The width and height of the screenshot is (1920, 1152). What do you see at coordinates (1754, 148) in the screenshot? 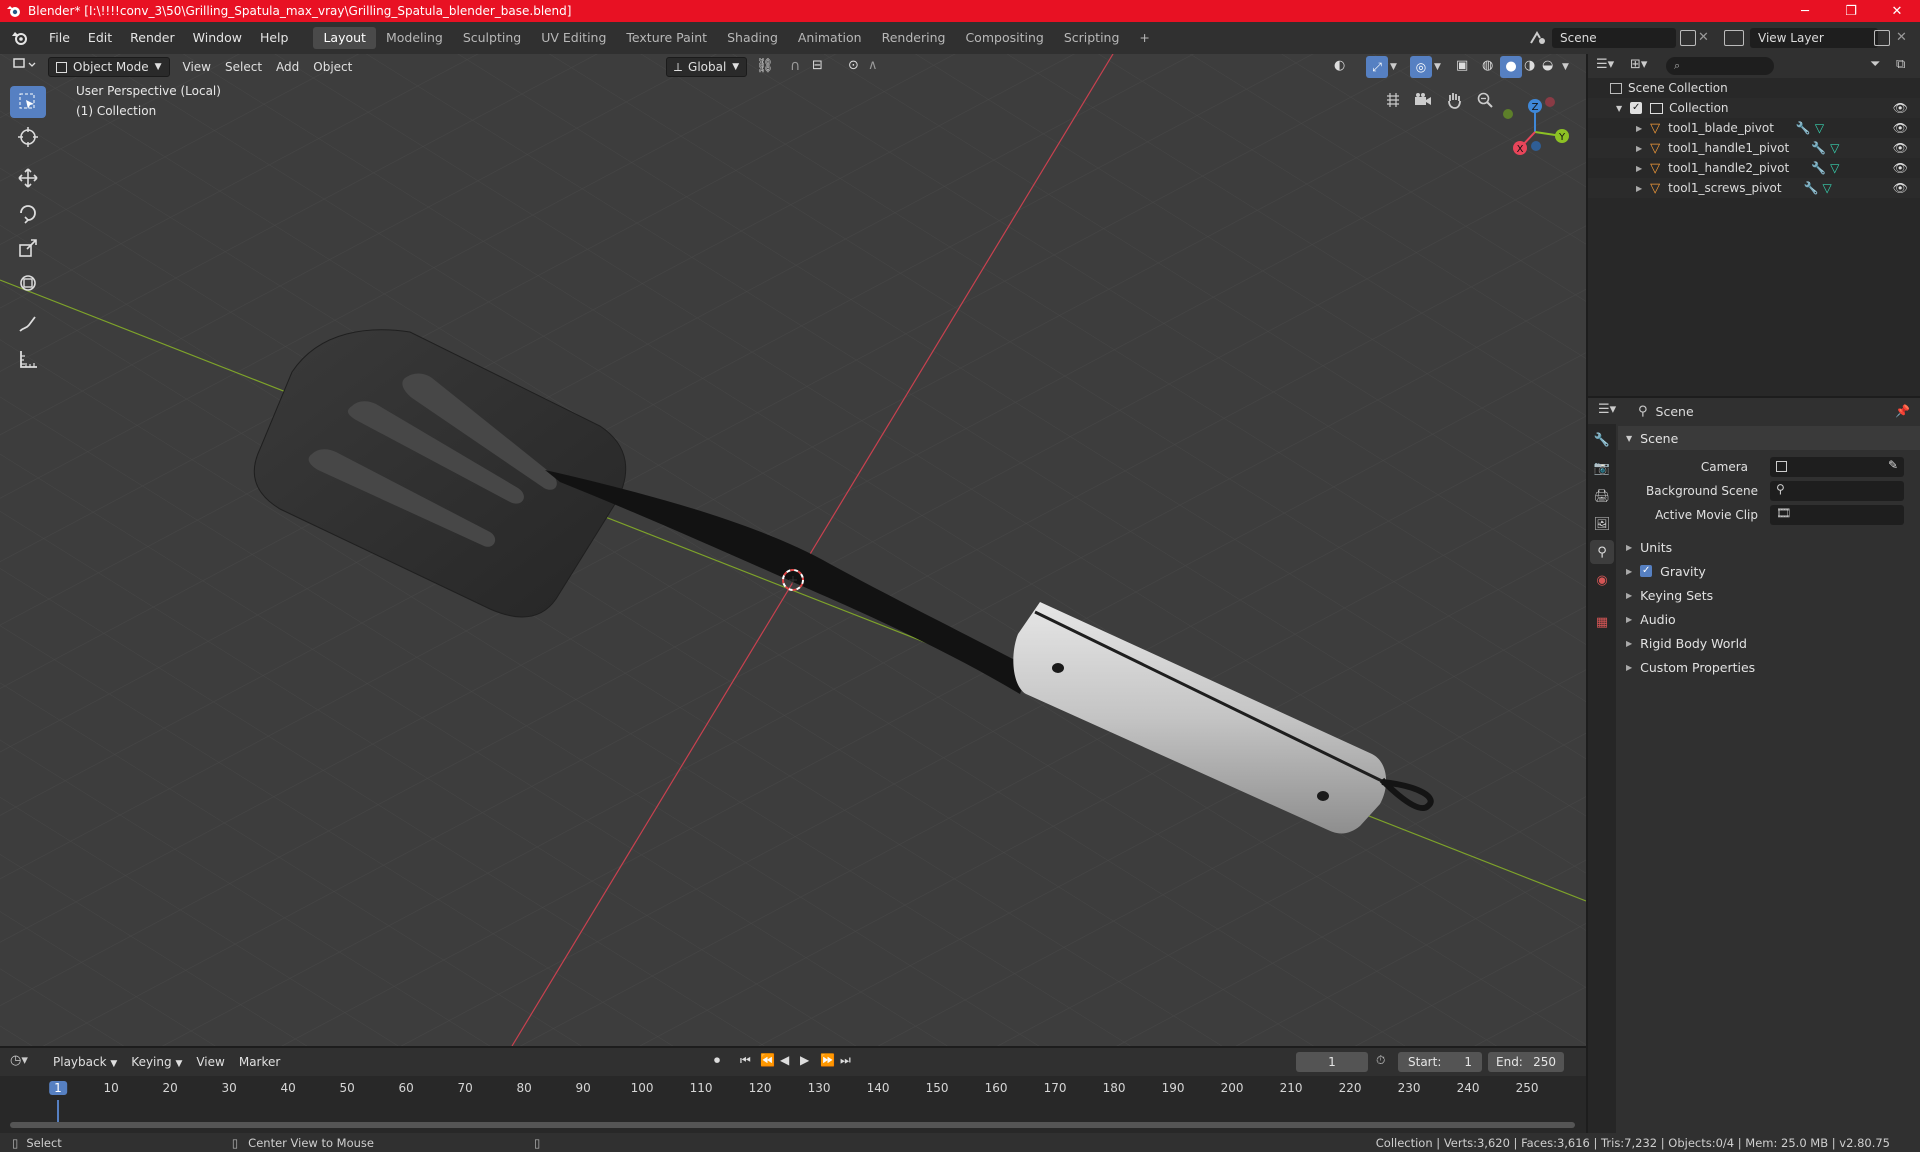
I see `outliner-object-row: ▶ ▽ tool1_handle1_pivot 🔧 ▽ 👁` at bounding box center [1754, 148].